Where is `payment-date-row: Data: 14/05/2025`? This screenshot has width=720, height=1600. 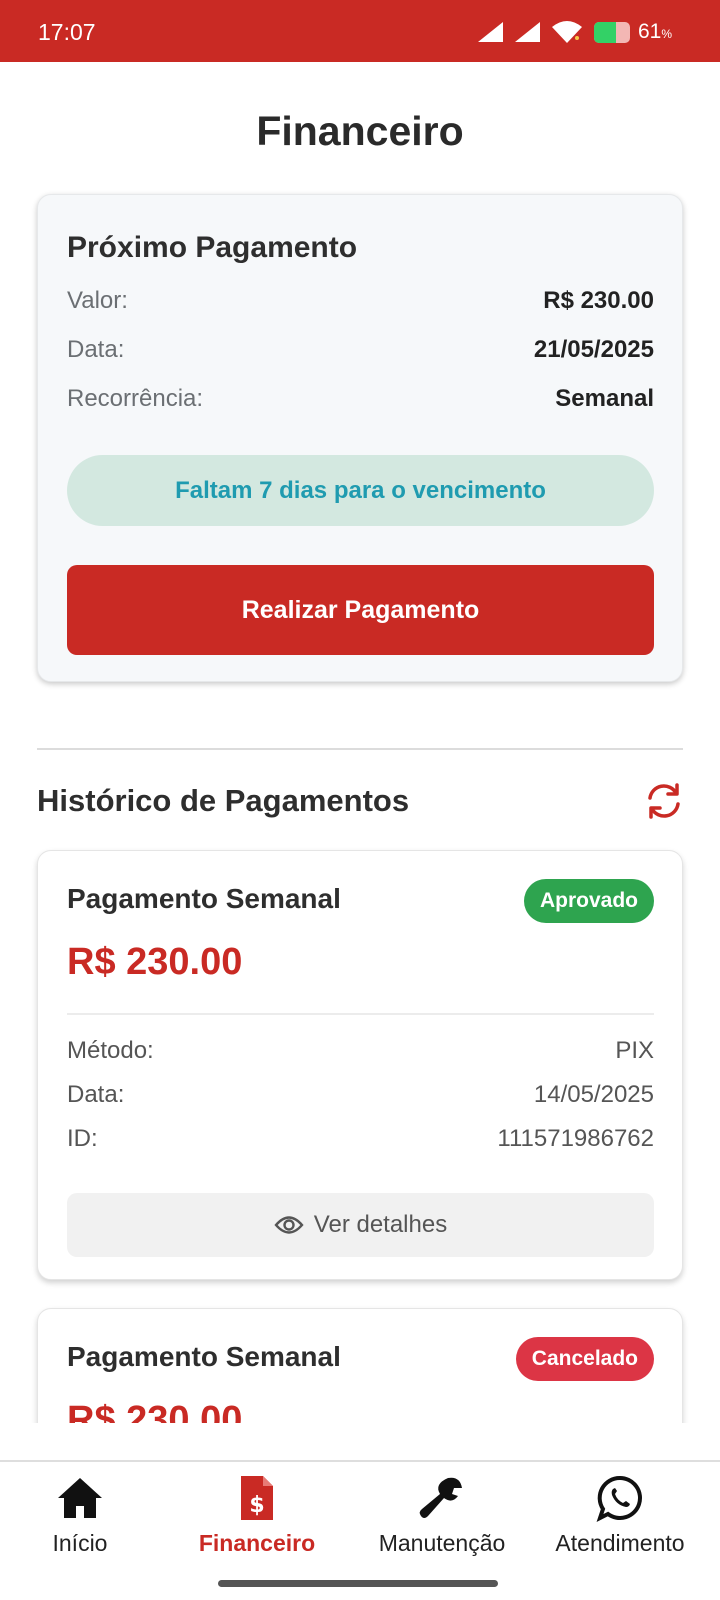
payment-date-row: Data: 14/05/2025 is located at coordinates (360, 1095).